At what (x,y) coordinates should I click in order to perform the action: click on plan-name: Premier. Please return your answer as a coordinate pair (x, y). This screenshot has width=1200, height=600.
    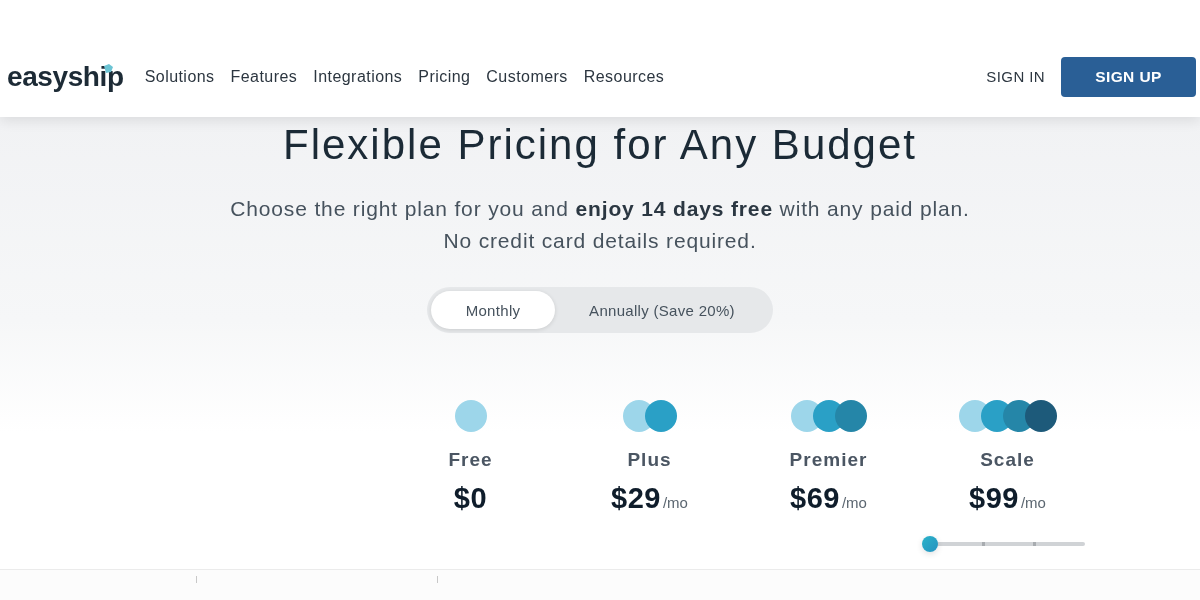
    Looking at the image, I should click on (828, 460).